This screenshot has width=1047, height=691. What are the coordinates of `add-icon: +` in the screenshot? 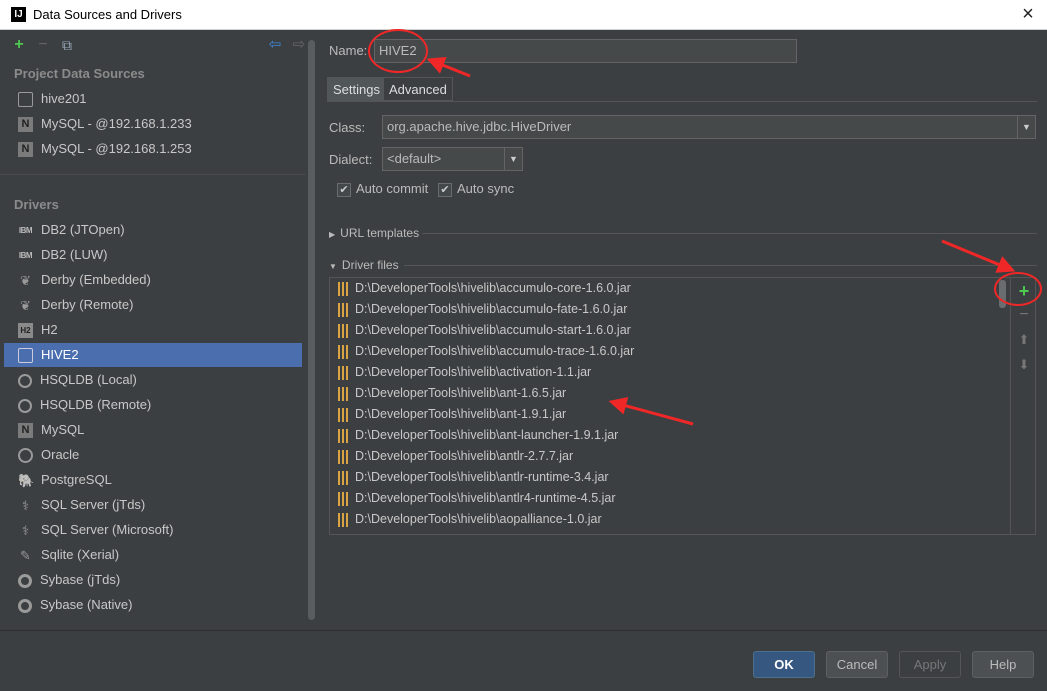 It's located at (19, 45).